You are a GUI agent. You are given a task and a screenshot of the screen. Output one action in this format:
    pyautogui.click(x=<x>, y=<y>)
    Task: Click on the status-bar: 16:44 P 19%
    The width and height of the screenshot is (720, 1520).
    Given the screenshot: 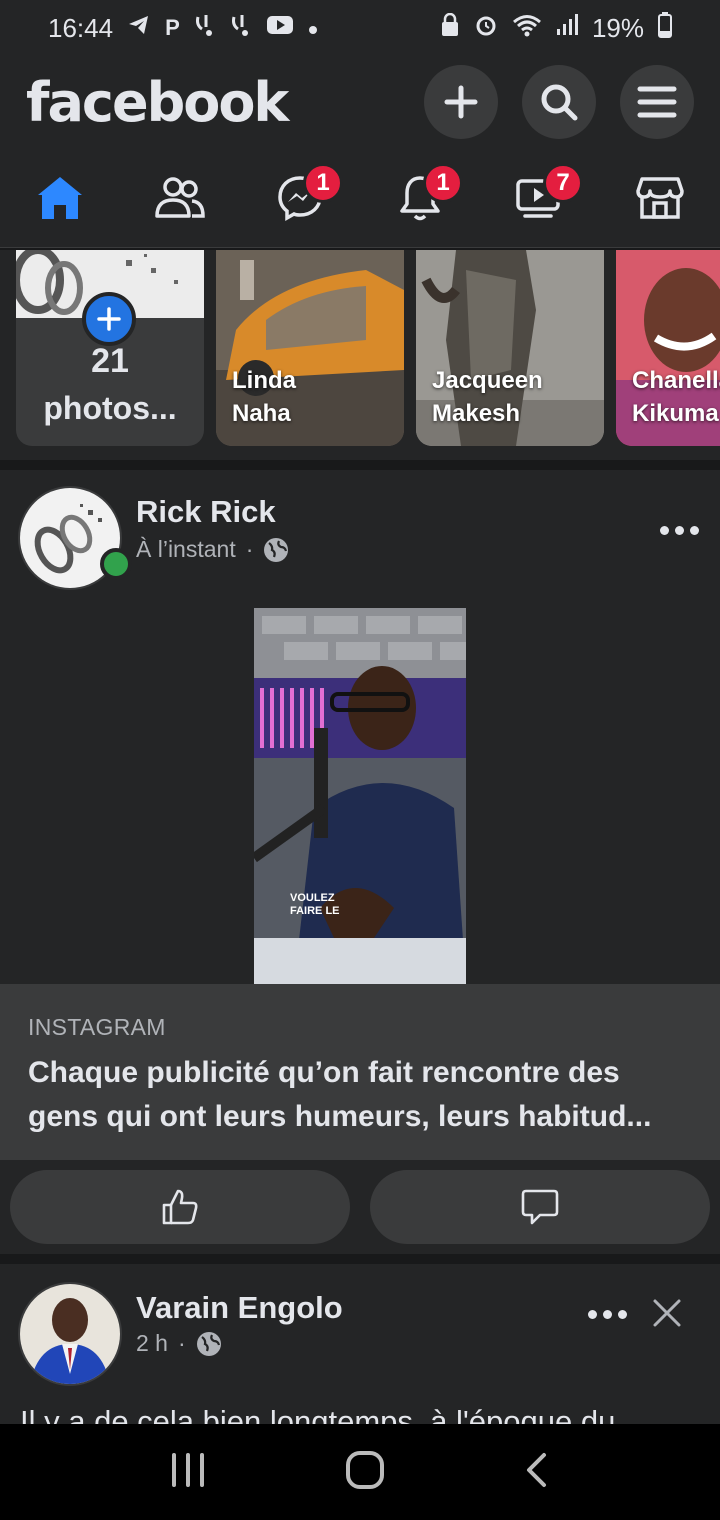 What is the action you would take?
    pyautogui.click(x=360, y=28)
    